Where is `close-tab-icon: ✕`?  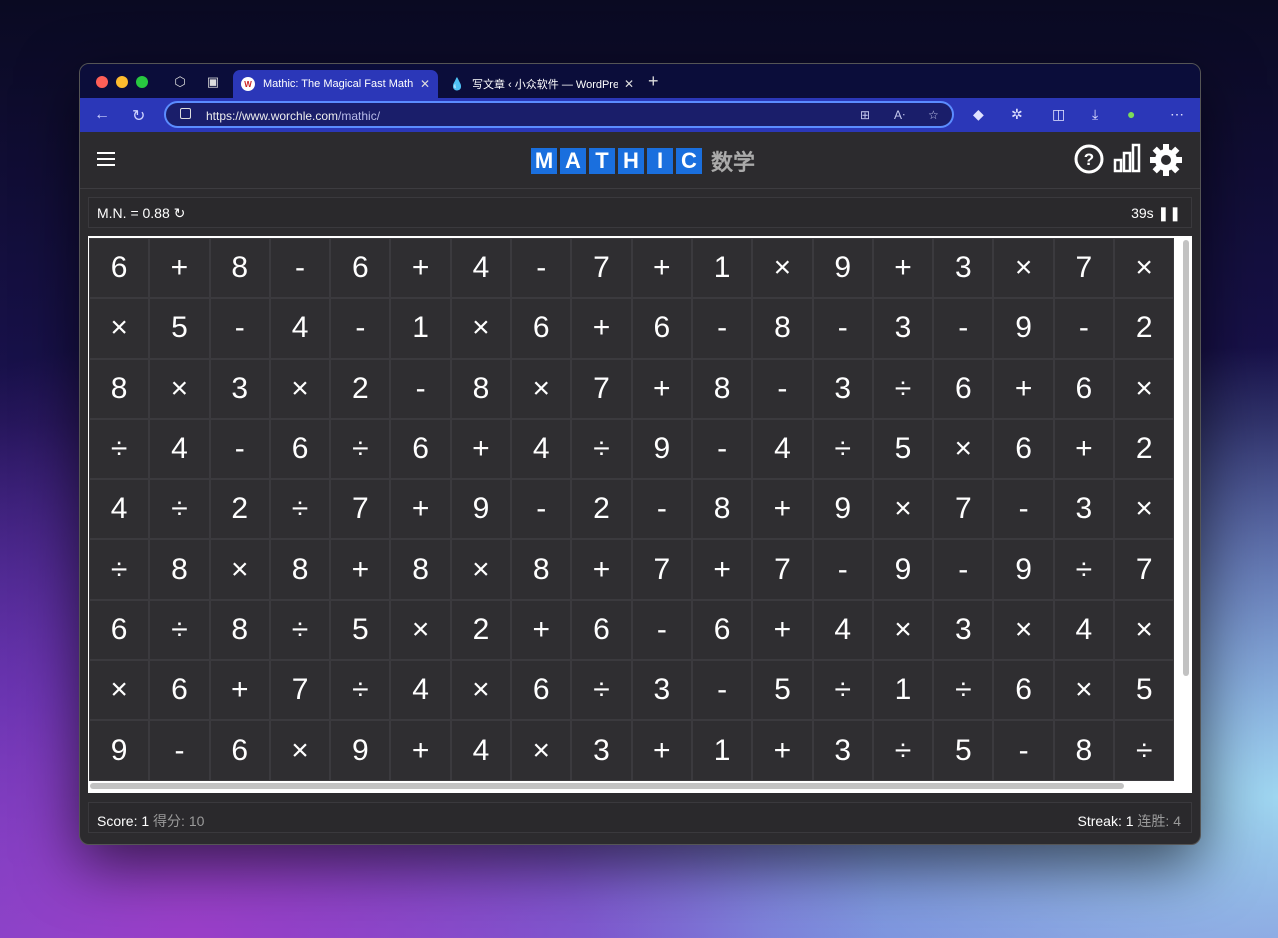 close-tab-icon: ✕ is located at coordinates (425, 84).